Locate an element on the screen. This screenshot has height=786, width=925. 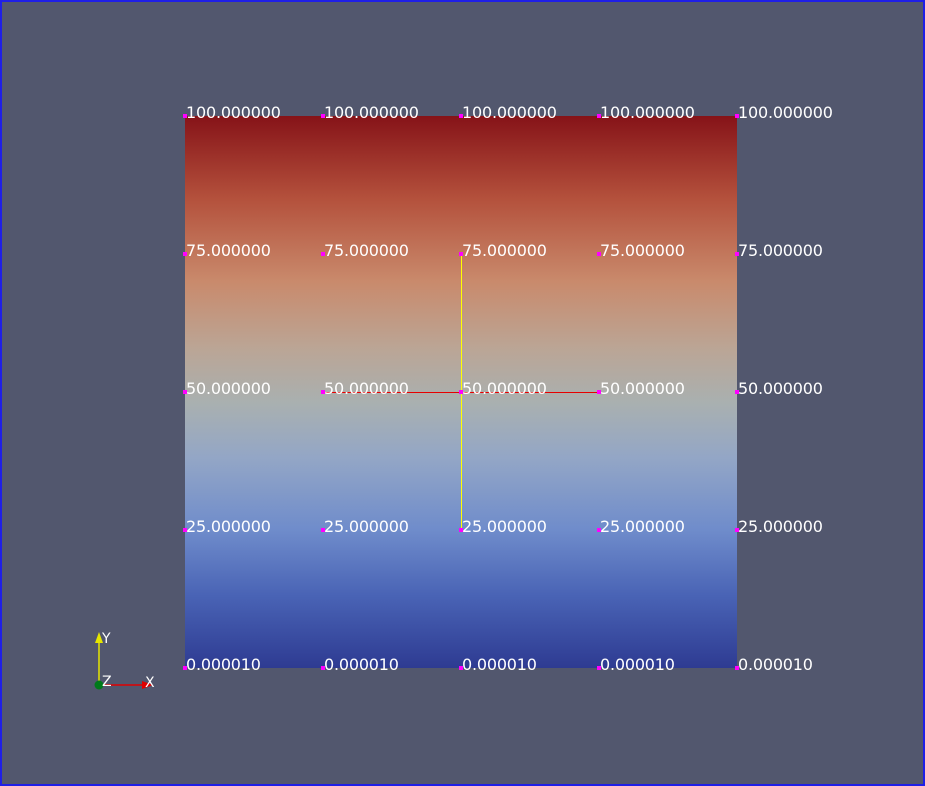
axis-x-label: X is located at coordinates (150, 683).